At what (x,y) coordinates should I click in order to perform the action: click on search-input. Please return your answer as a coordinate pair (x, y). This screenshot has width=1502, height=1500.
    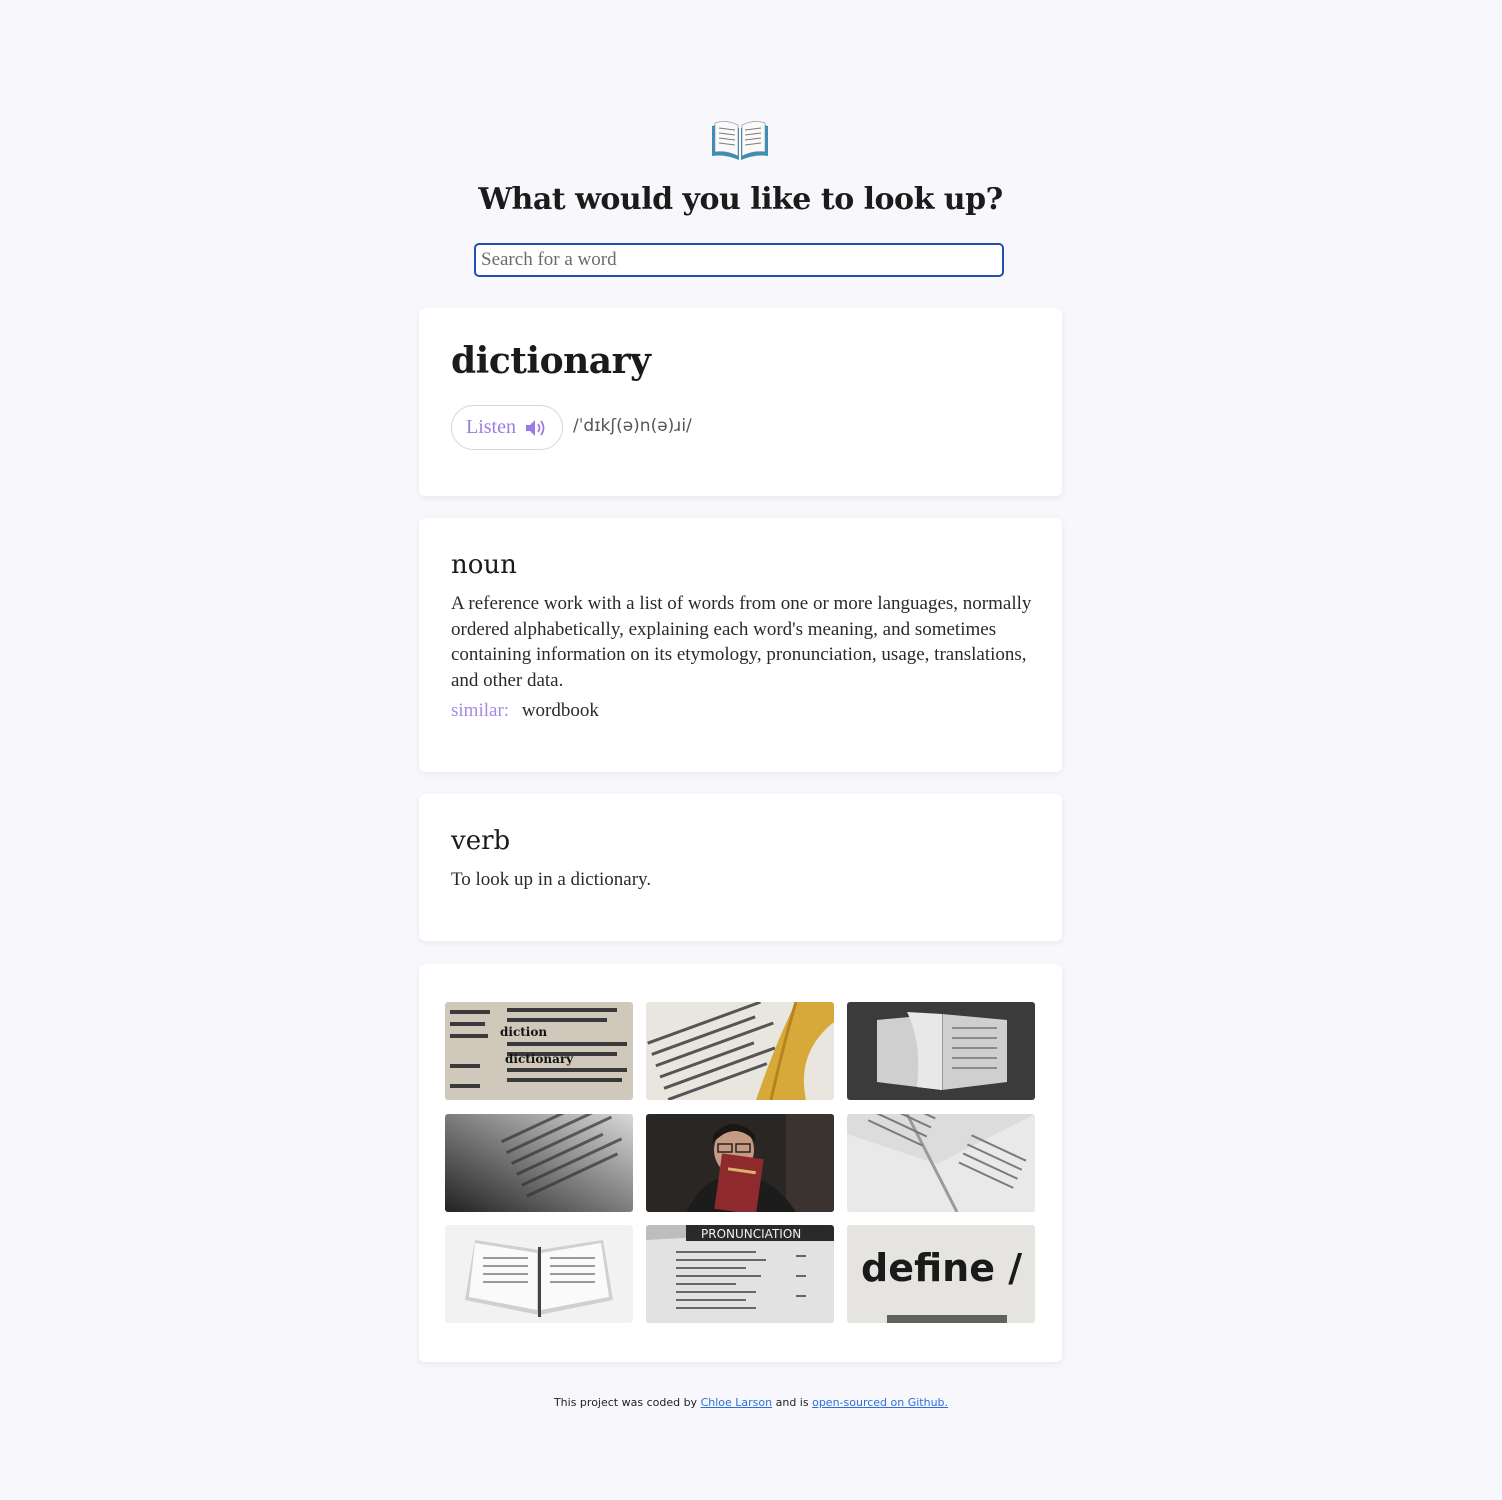
    Looking at the image, I should click on (739, 260).